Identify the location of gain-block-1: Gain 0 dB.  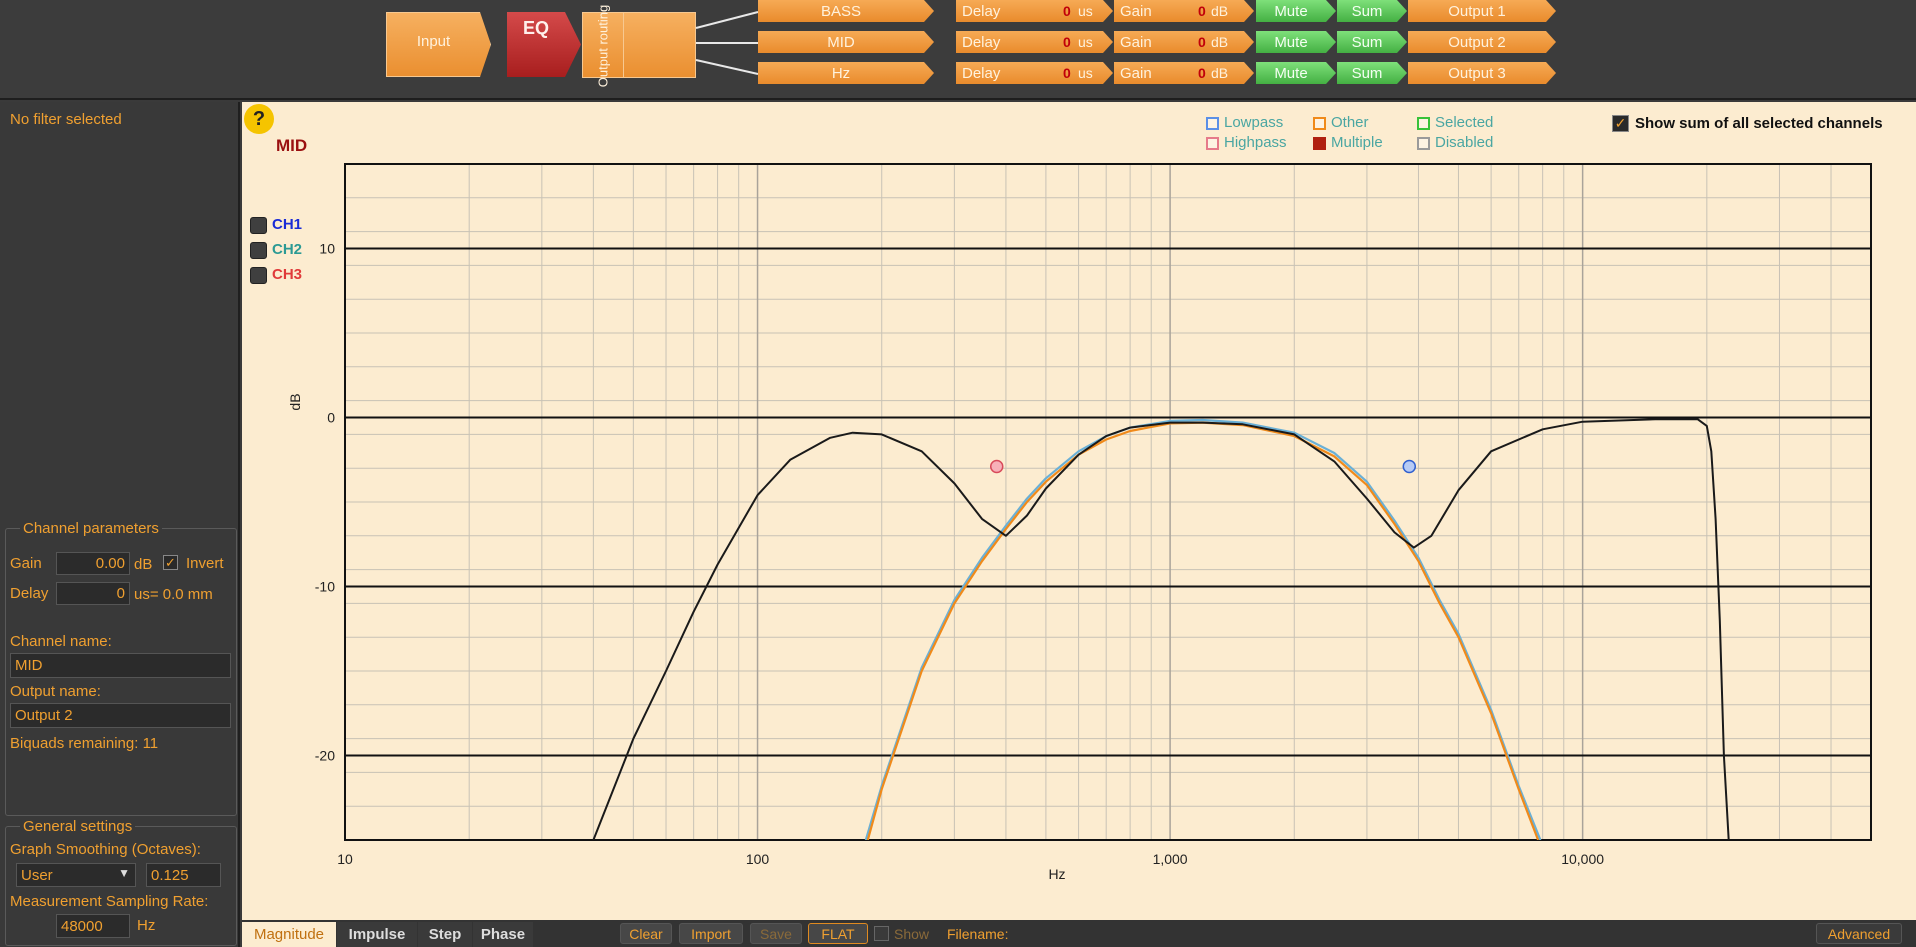
(1184, 42).